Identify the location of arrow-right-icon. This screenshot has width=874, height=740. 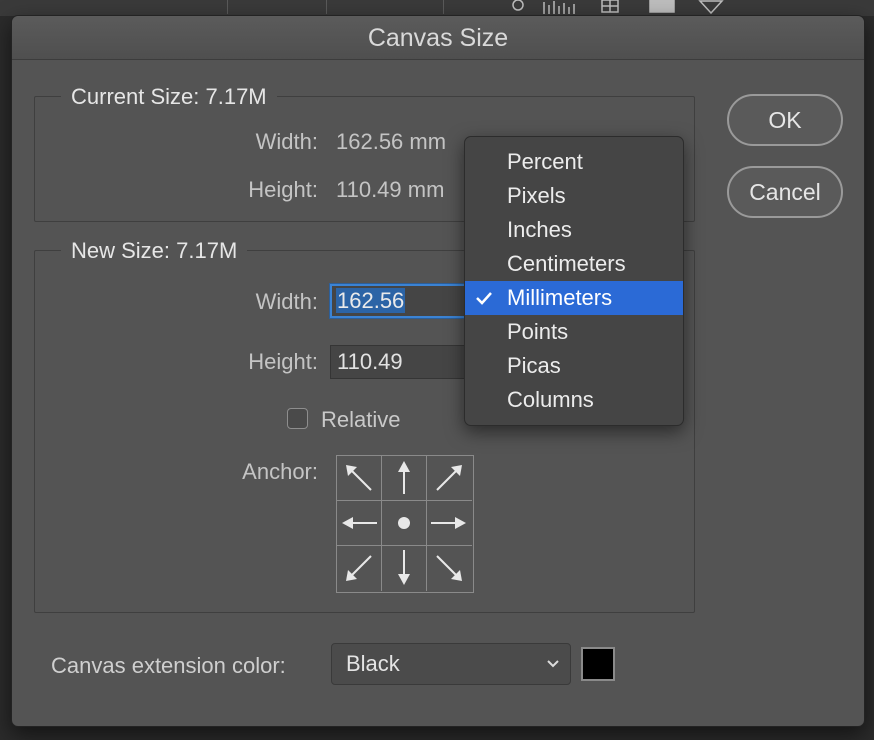
(448, 523).